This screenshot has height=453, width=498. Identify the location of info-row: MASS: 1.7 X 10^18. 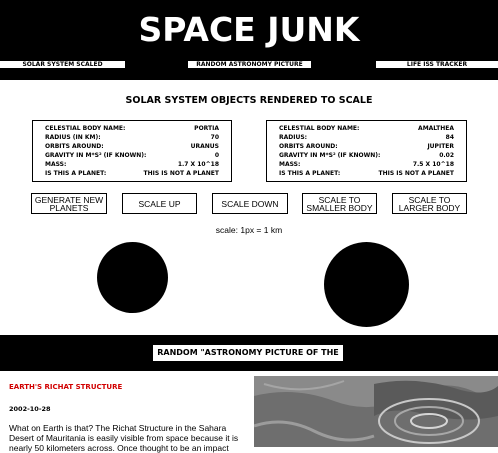
(132, 164).